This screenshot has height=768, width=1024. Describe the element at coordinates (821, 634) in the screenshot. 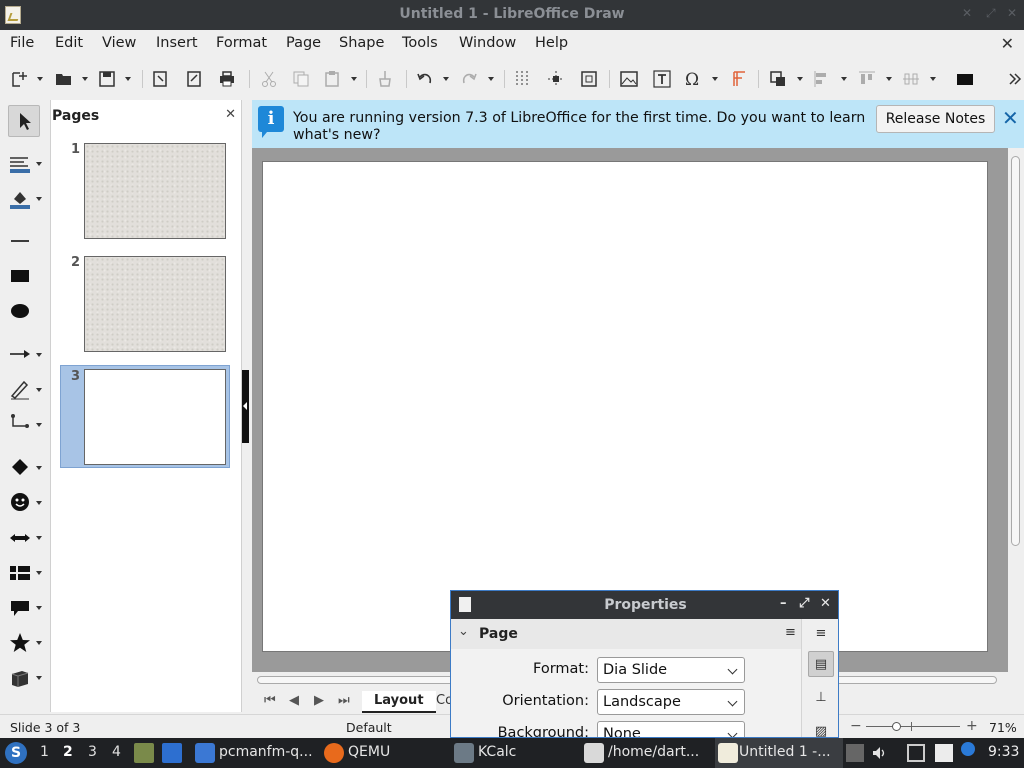

I see `sidebar-menu-icon: ≡` at that location.